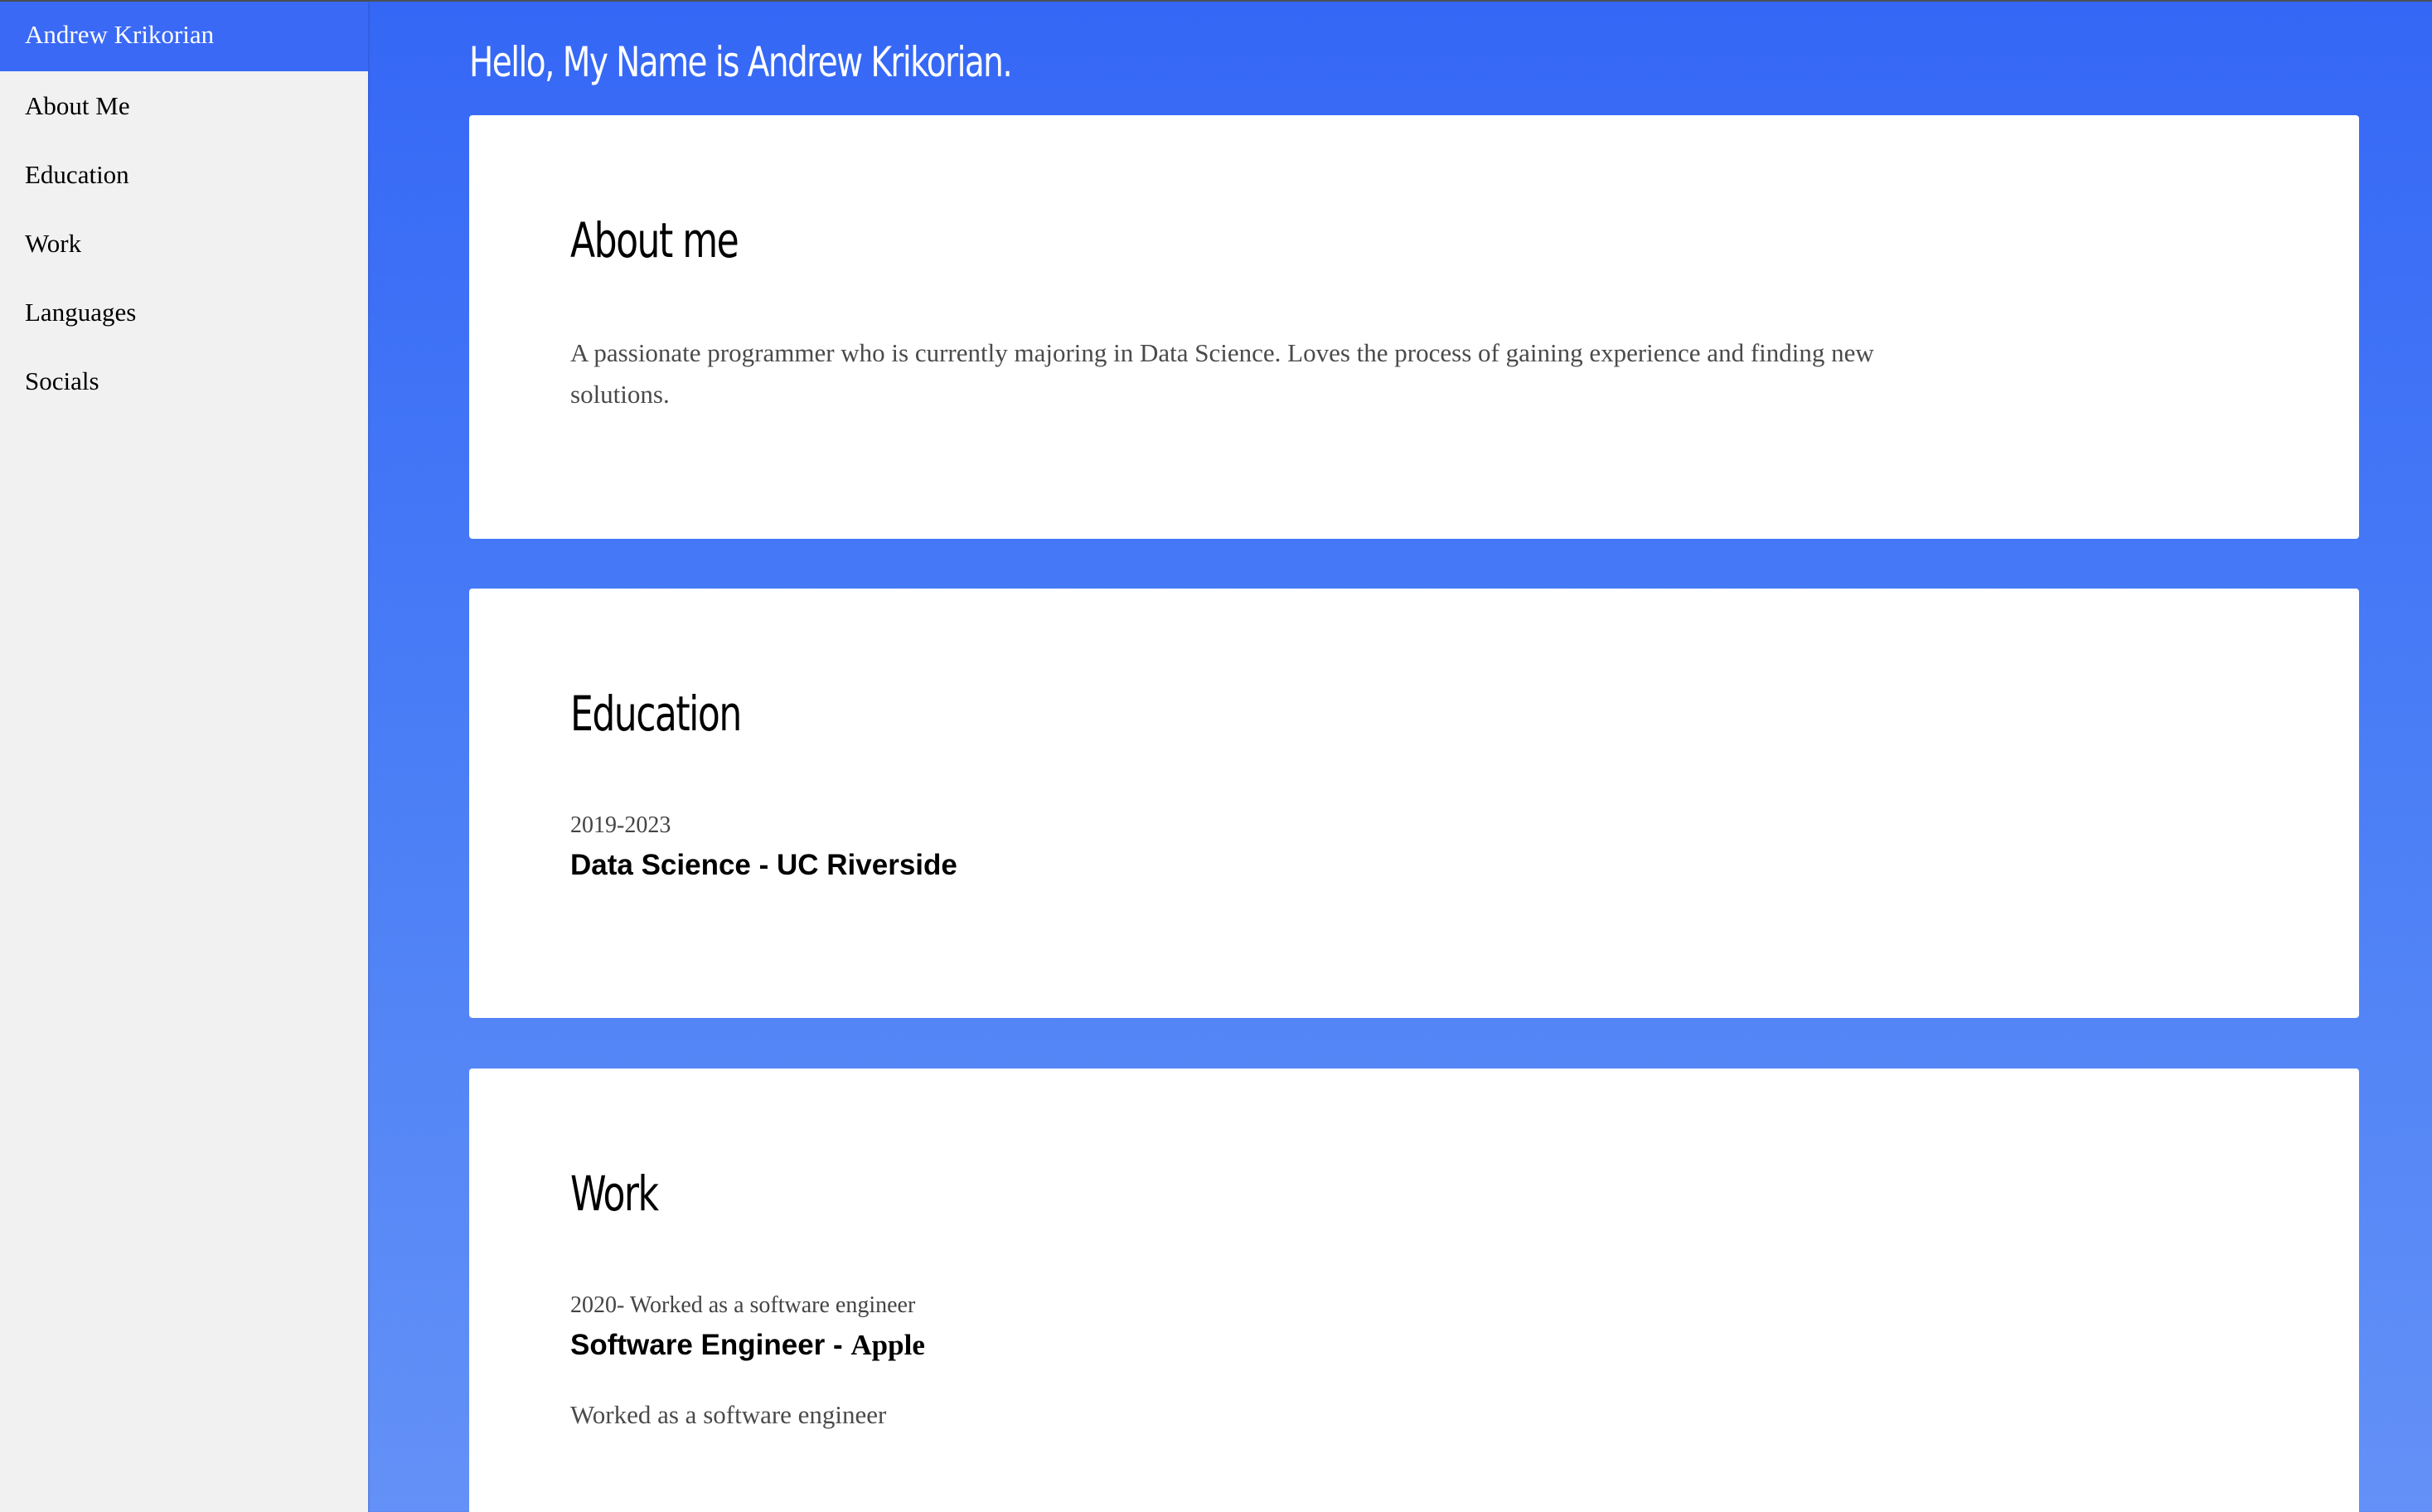  What do you see at coordinates (887, 1345) in the screenshot?
I see `work-entry-company: Apple` at bounding box center [887, 1345].